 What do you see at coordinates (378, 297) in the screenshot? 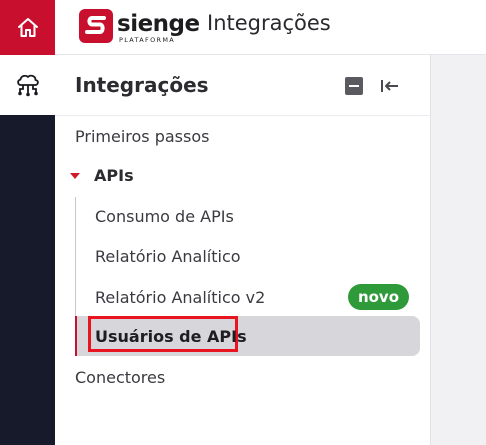
I see `new-badge: novo` at bounding box center [378, 297].